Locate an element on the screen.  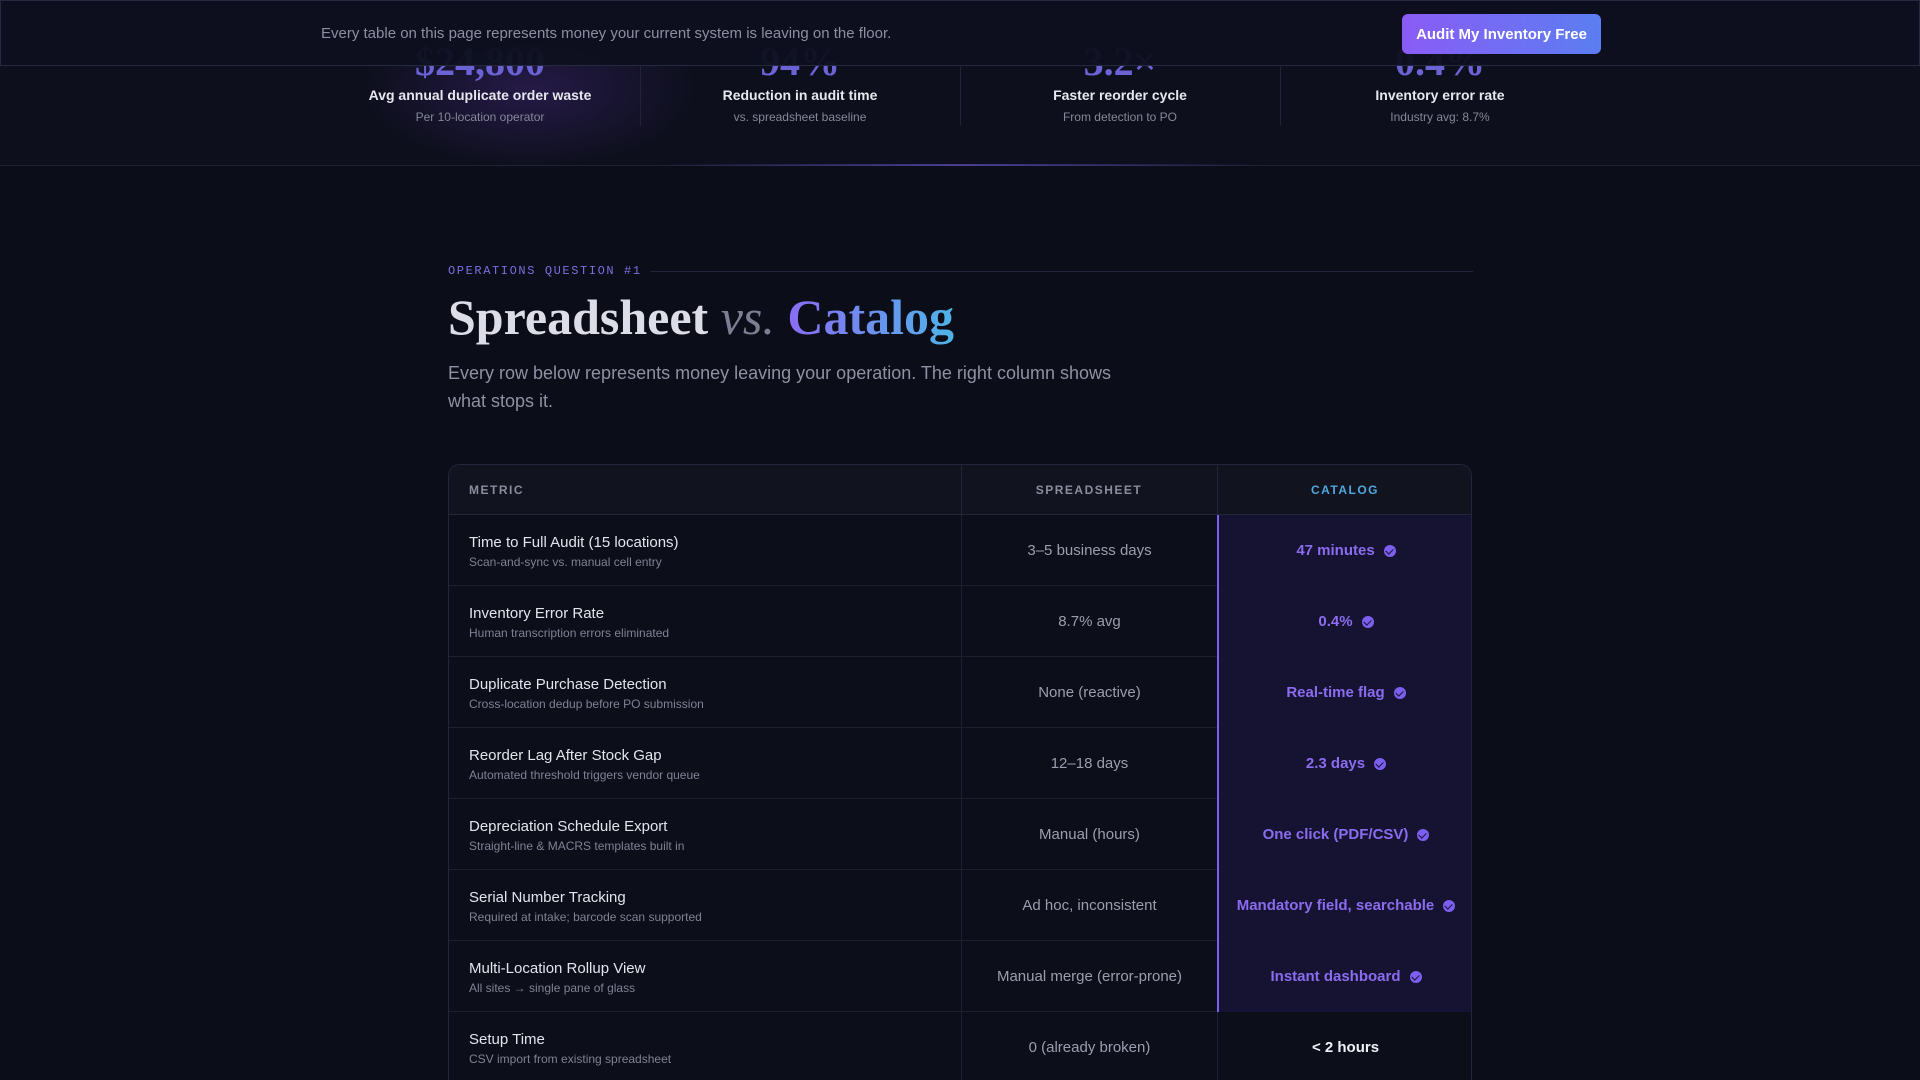
catalog-value: 2.3 days is located at coordinates (1335, 763).